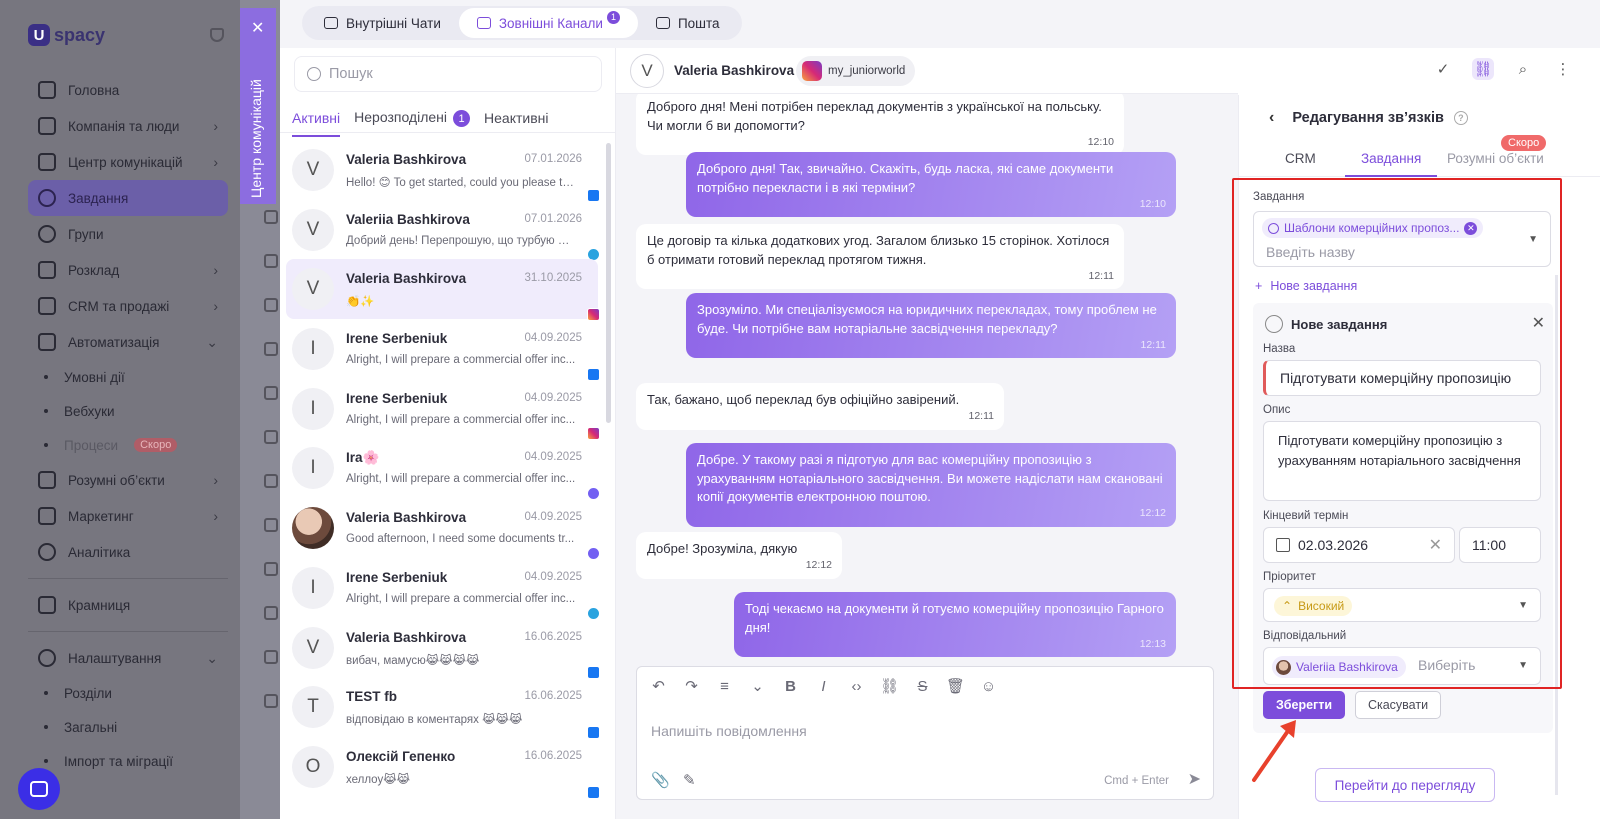 This screenshot has width=1600, height=819. I want to click on priority-select: ⌃ Високий ▼, so click(1402, 605).